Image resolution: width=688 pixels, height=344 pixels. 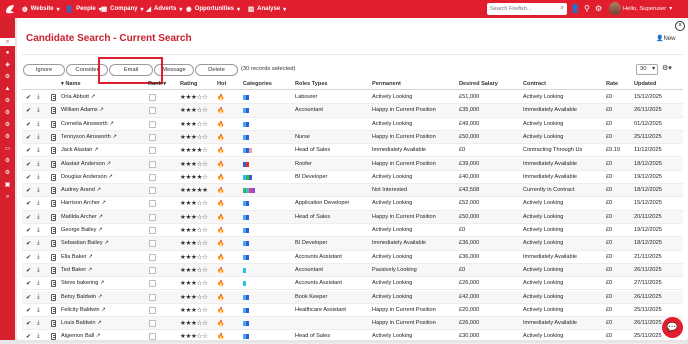 What do you see at coordinates (7, 89) in the screenshot?
I see `sidebar-item-icon-4: ▲` at bounding box center [7, 89].